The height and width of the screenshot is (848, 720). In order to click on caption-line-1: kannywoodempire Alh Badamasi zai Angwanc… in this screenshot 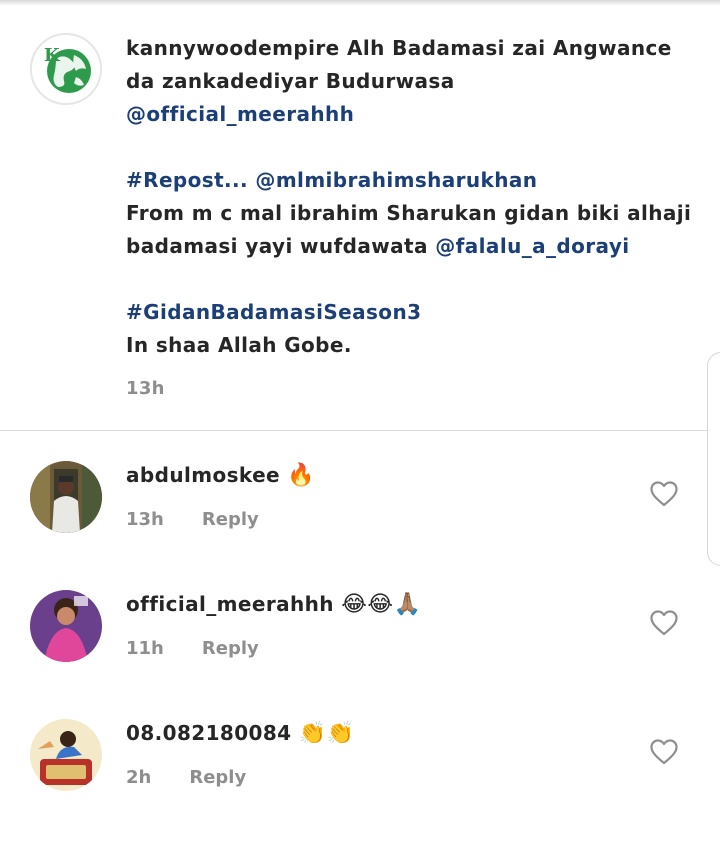, I will do `click(411, 48)`.